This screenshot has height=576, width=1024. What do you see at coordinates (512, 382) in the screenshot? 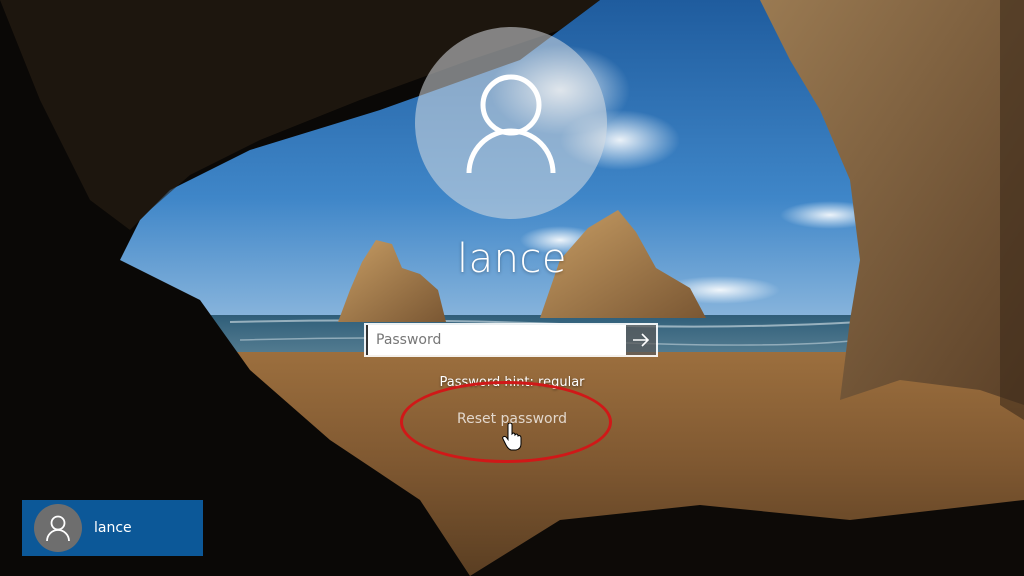
I see `password-hint: Password hint: regular` at bounding box center [512, 382].